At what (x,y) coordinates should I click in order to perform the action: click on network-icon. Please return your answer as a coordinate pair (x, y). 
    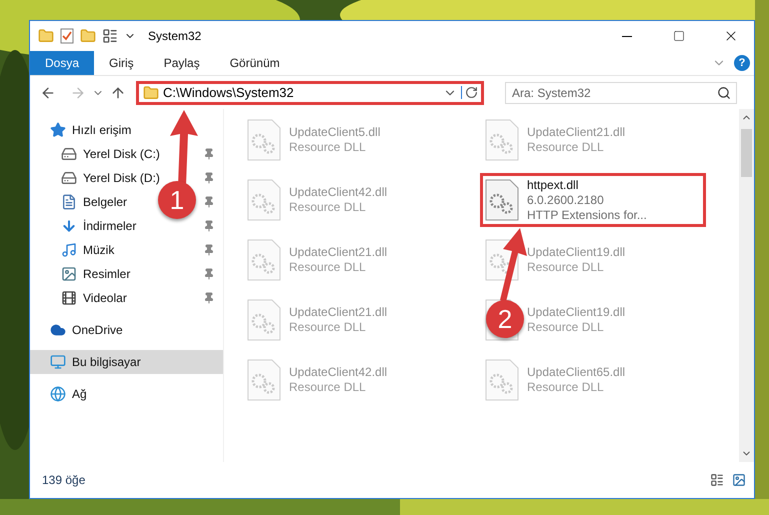
    Looking at the image, I should click on (58, 394).